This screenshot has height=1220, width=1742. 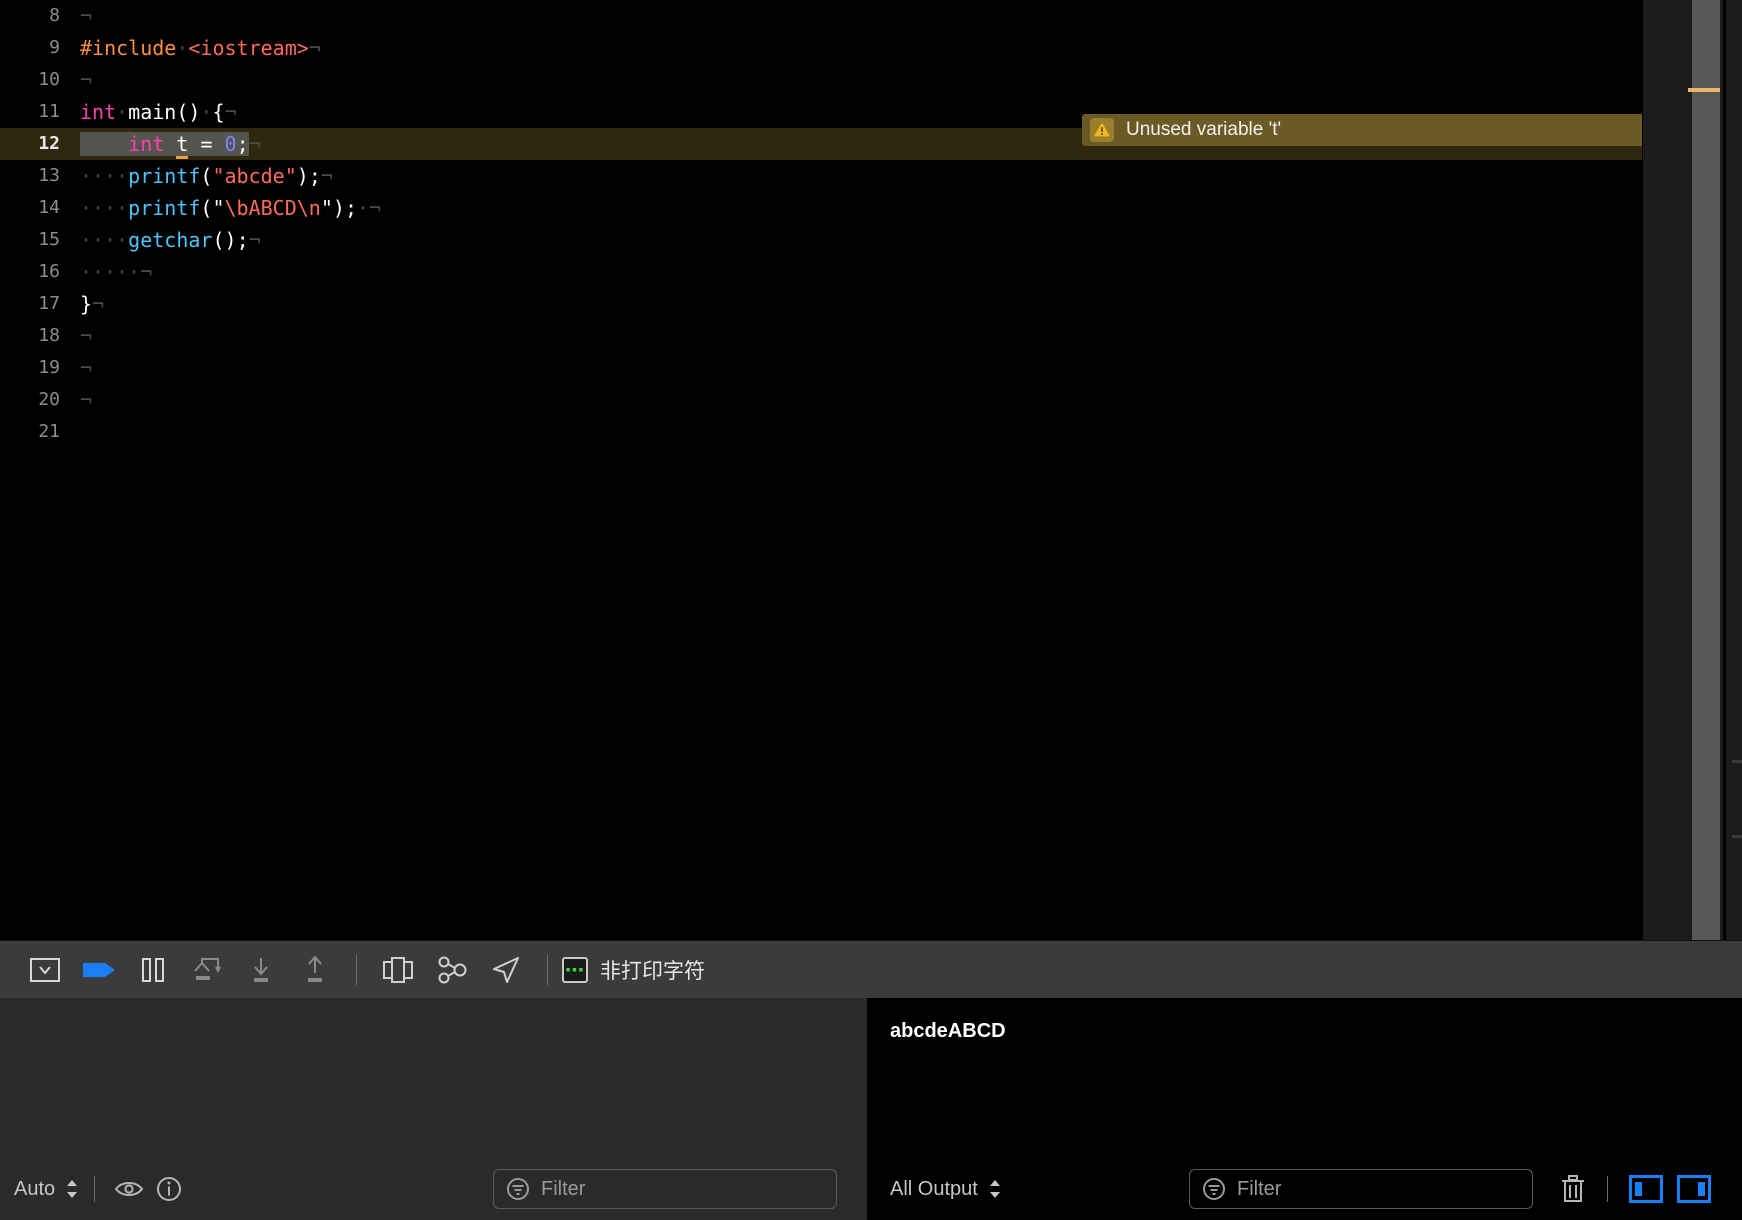 I want to click on line-content: }¬, so click(x=859, y=304).